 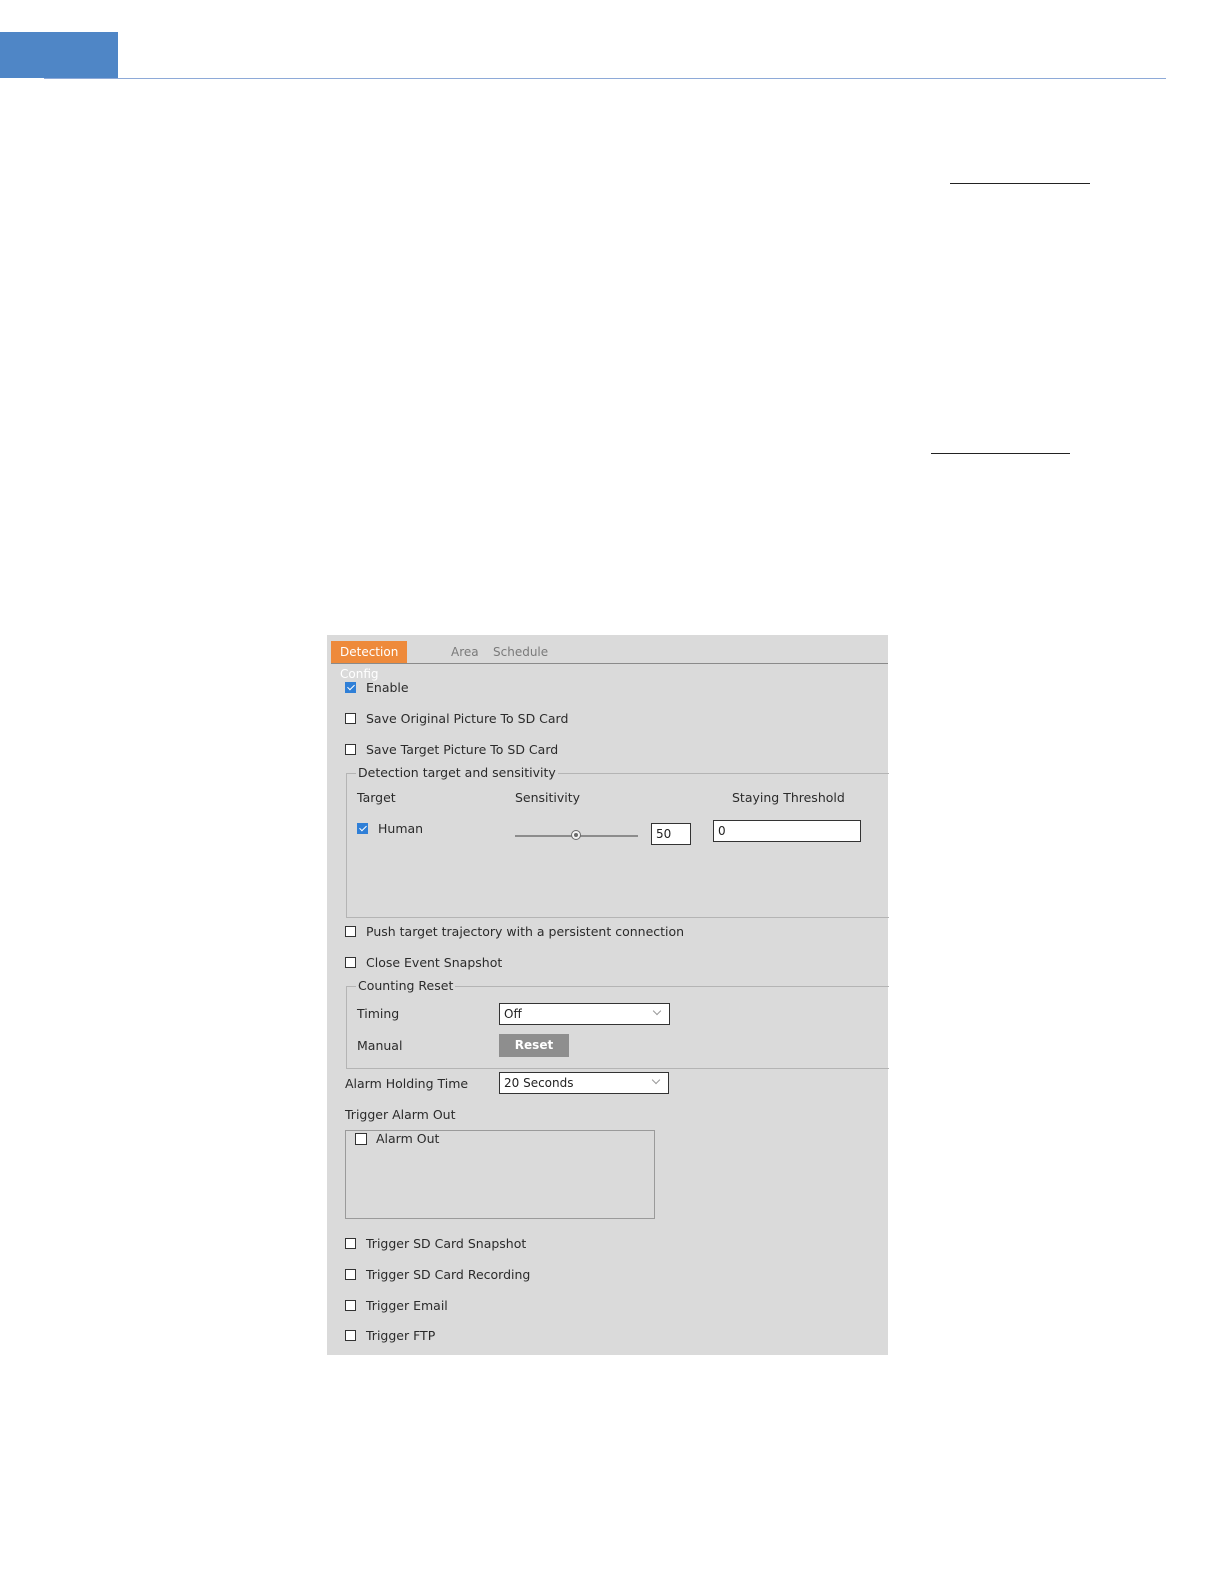 I want to click on trigger-ftp-checkbox, so click(x=350, y=1335).